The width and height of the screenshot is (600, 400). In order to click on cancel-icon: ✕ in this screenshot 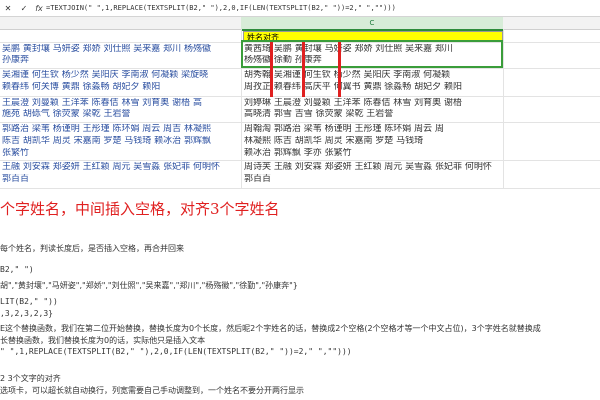, I will do `click(8, 8)`.